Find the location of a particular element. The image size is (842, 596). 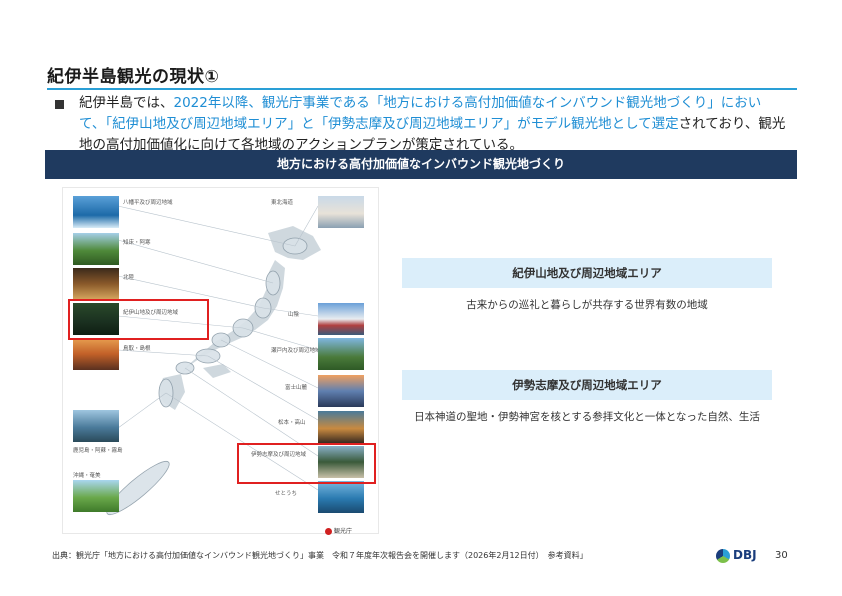

label-setouchi: せとうち is located at coordinates (286, 494).